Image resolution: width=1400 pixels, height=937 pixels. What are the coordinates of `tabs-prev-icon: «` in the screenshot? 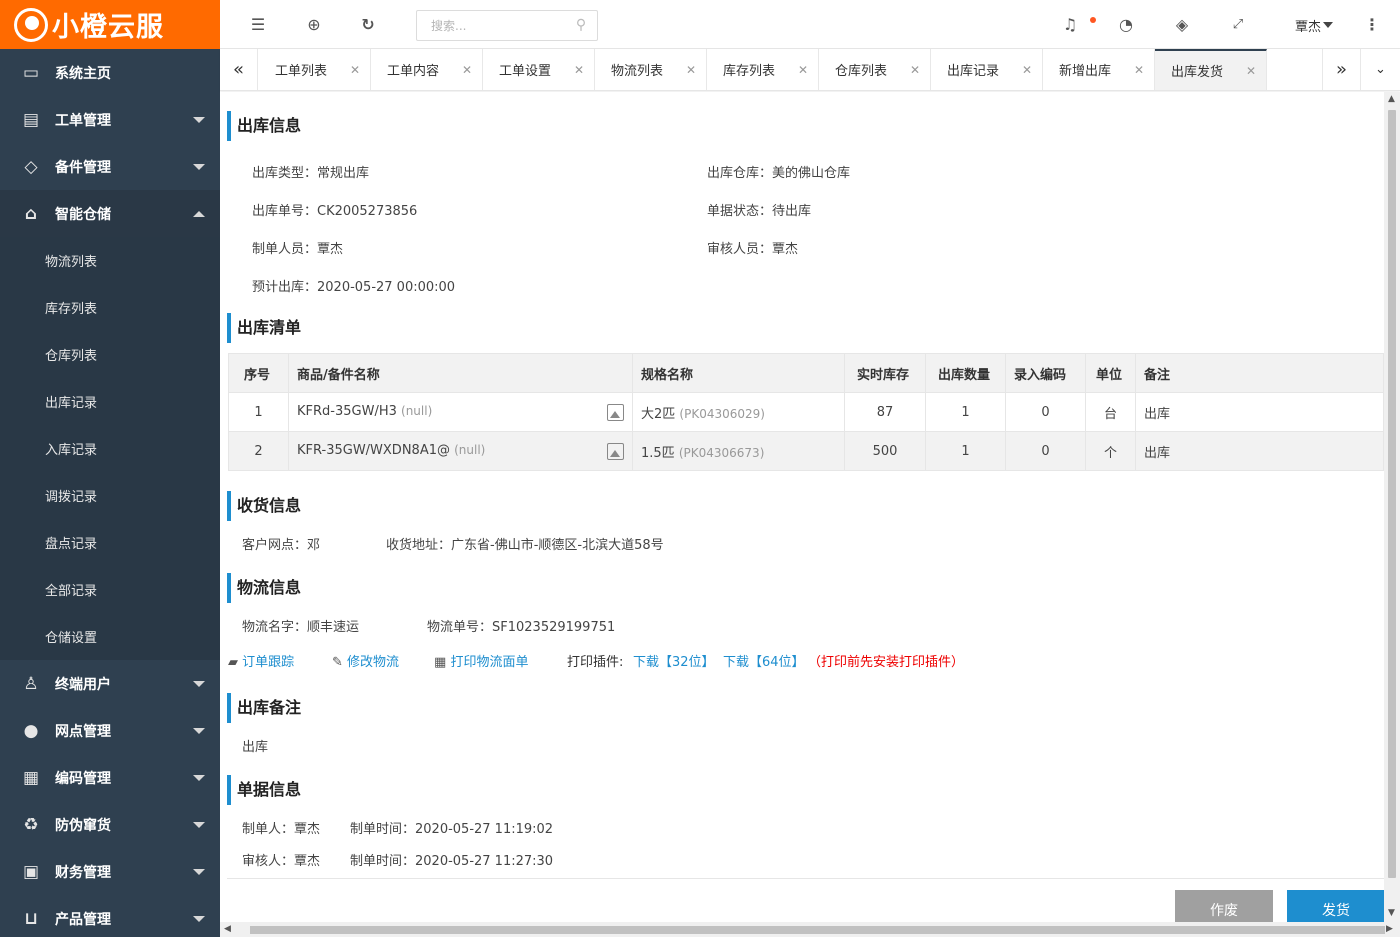 It's located at (239, 69).